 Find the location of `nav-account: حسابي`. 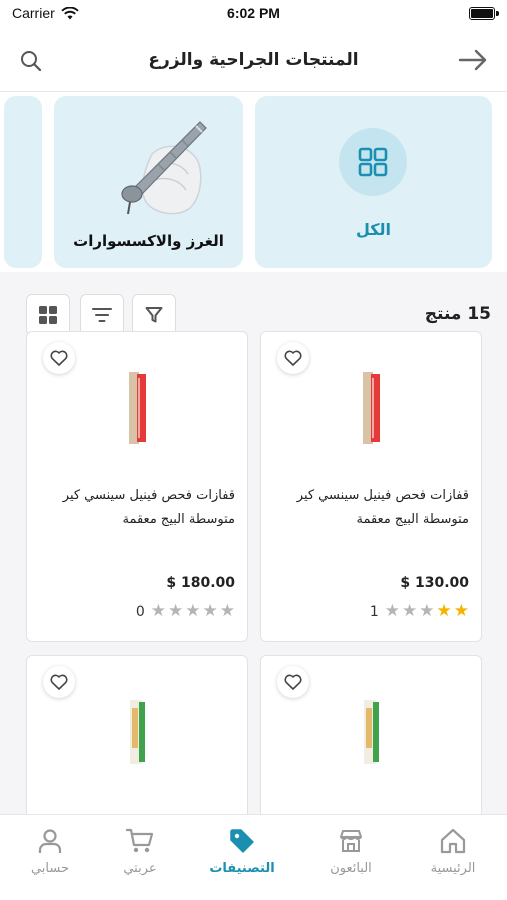

nav-account: حسابي is located at coordinates (50, 851).